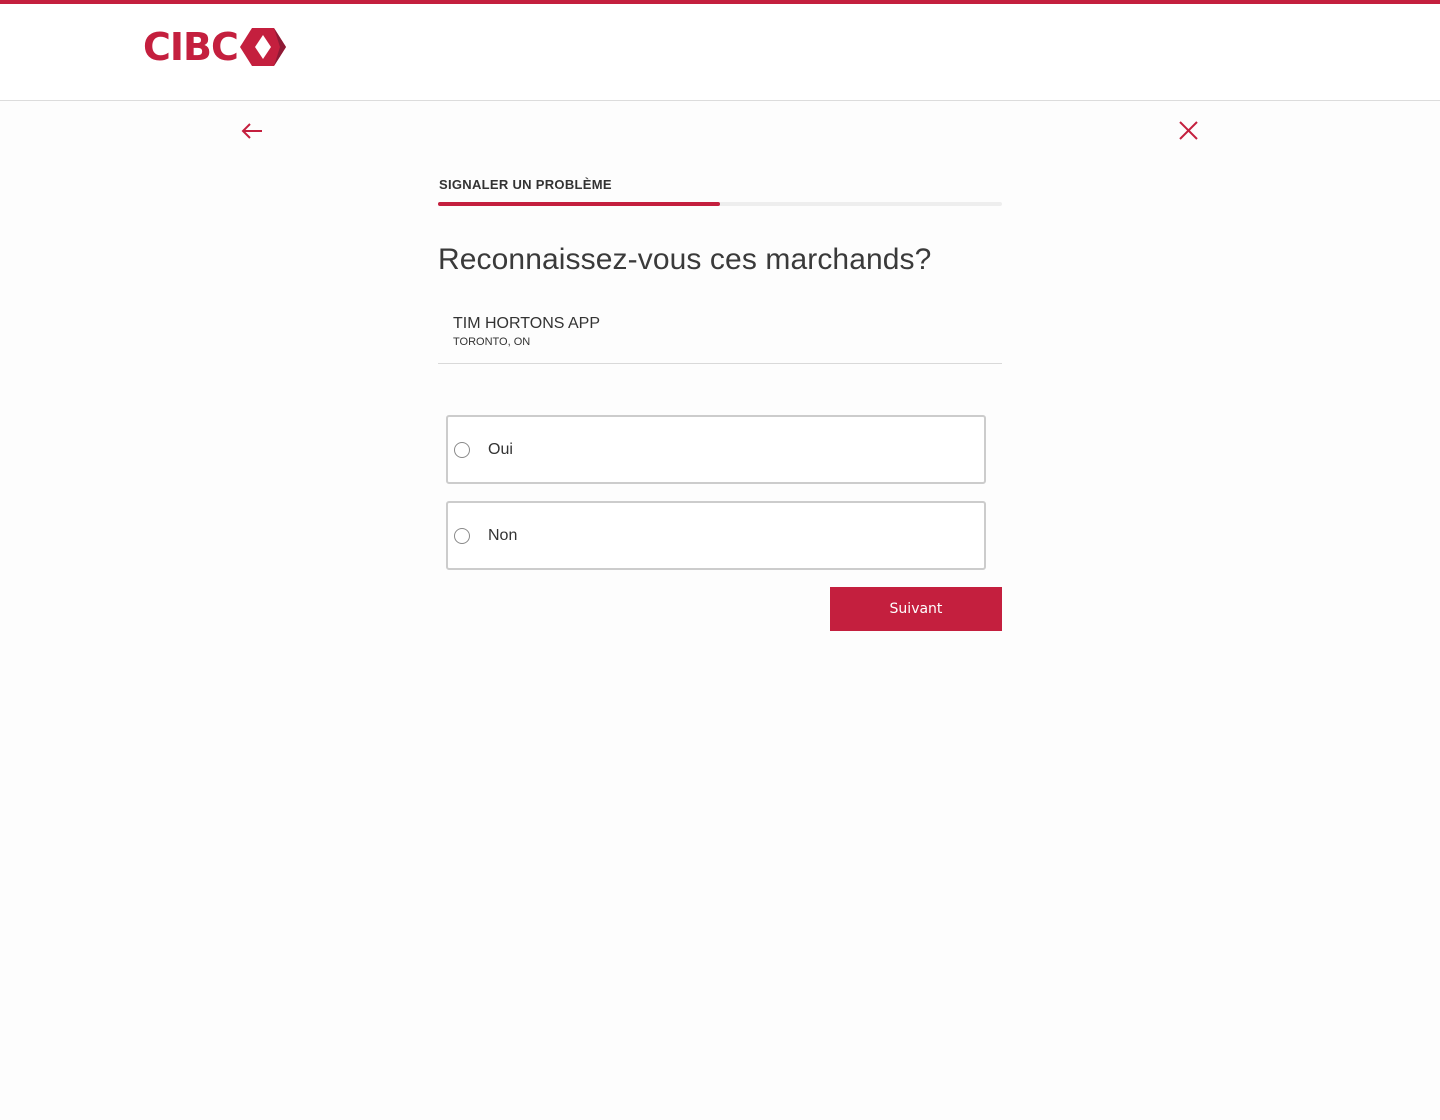  I want to click on cibc-diamond-icon, so click(262, 47).